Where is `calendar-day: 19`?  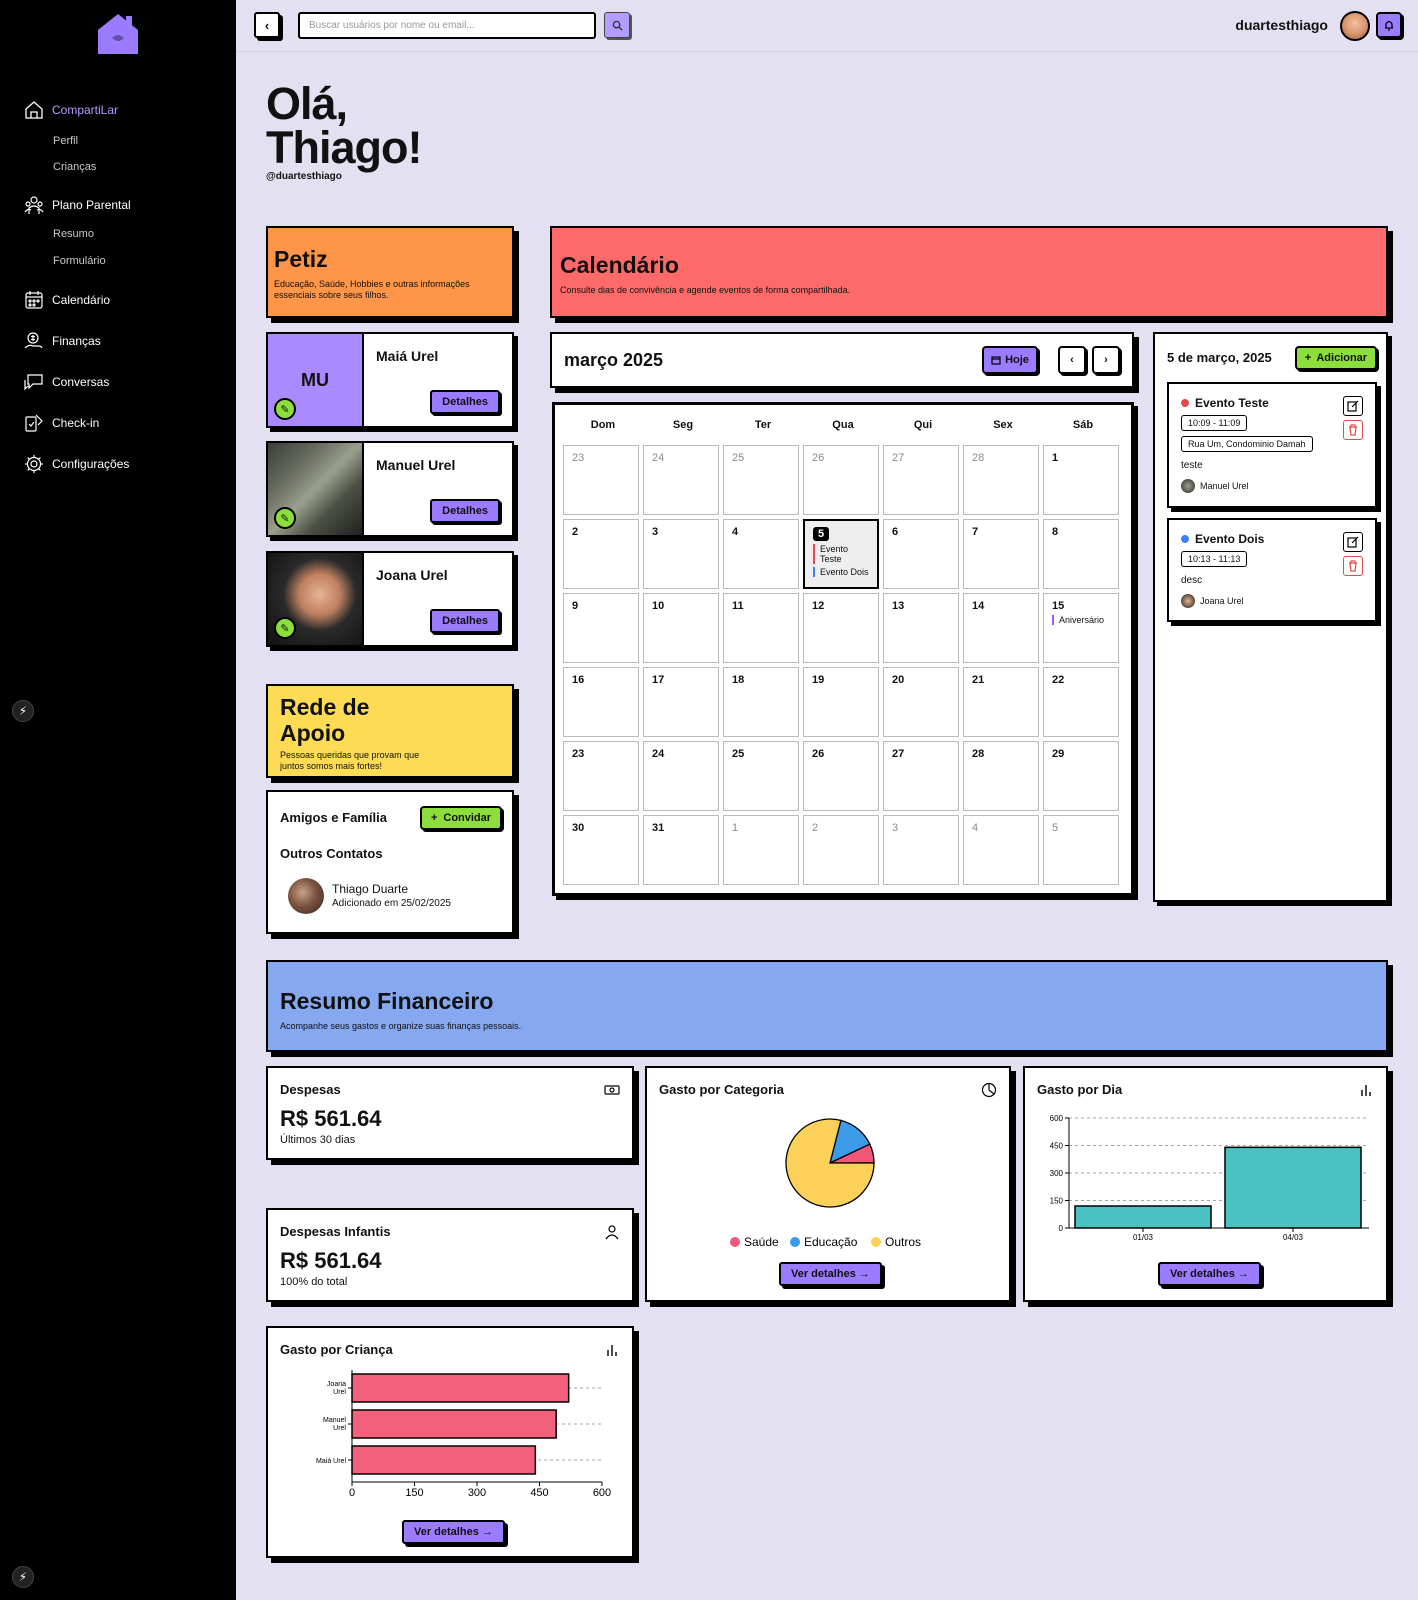
calendar-day: 19 is located at coordinates (841, 702).